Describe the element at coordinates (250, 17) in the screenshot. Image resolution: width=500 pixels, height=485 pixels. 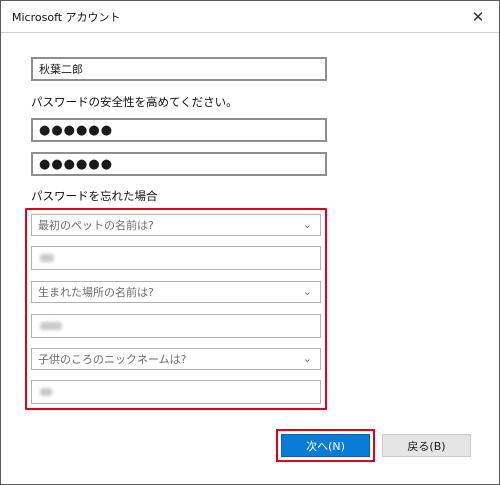
I see `title-bar: Microsoft アカウント ✕` at that location.